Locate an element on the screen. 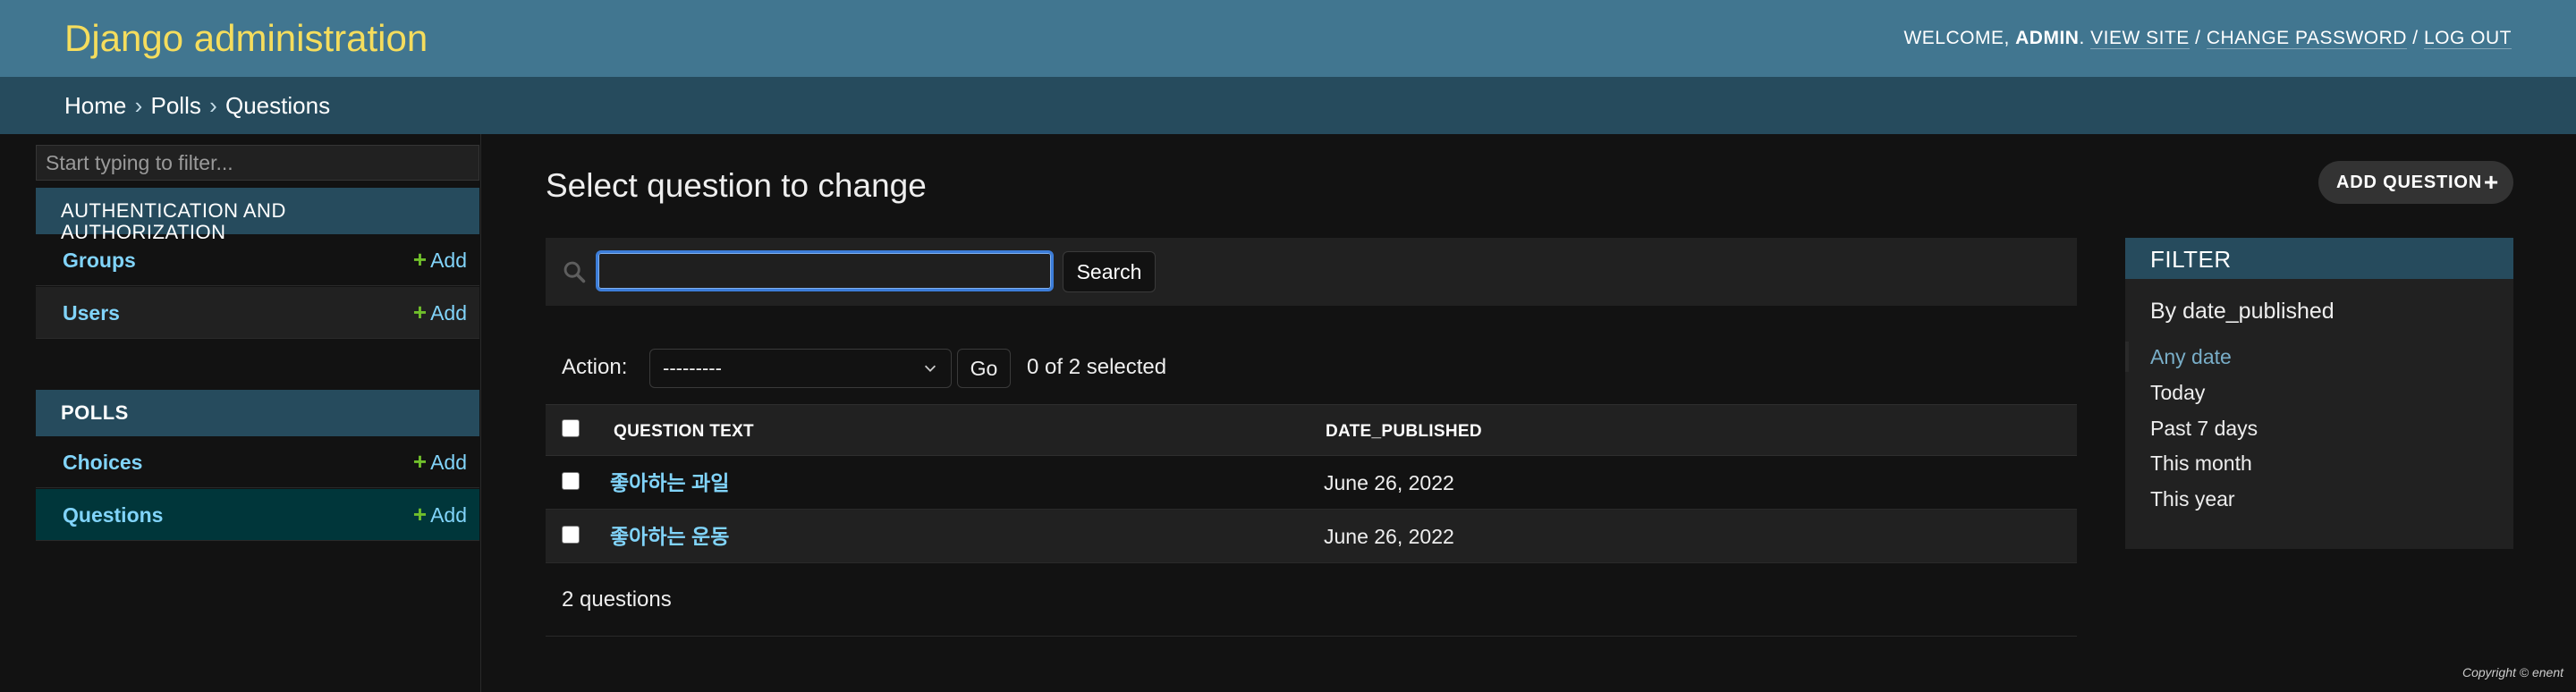  model-link-questions: Questions is located at coordinates (113, 515).